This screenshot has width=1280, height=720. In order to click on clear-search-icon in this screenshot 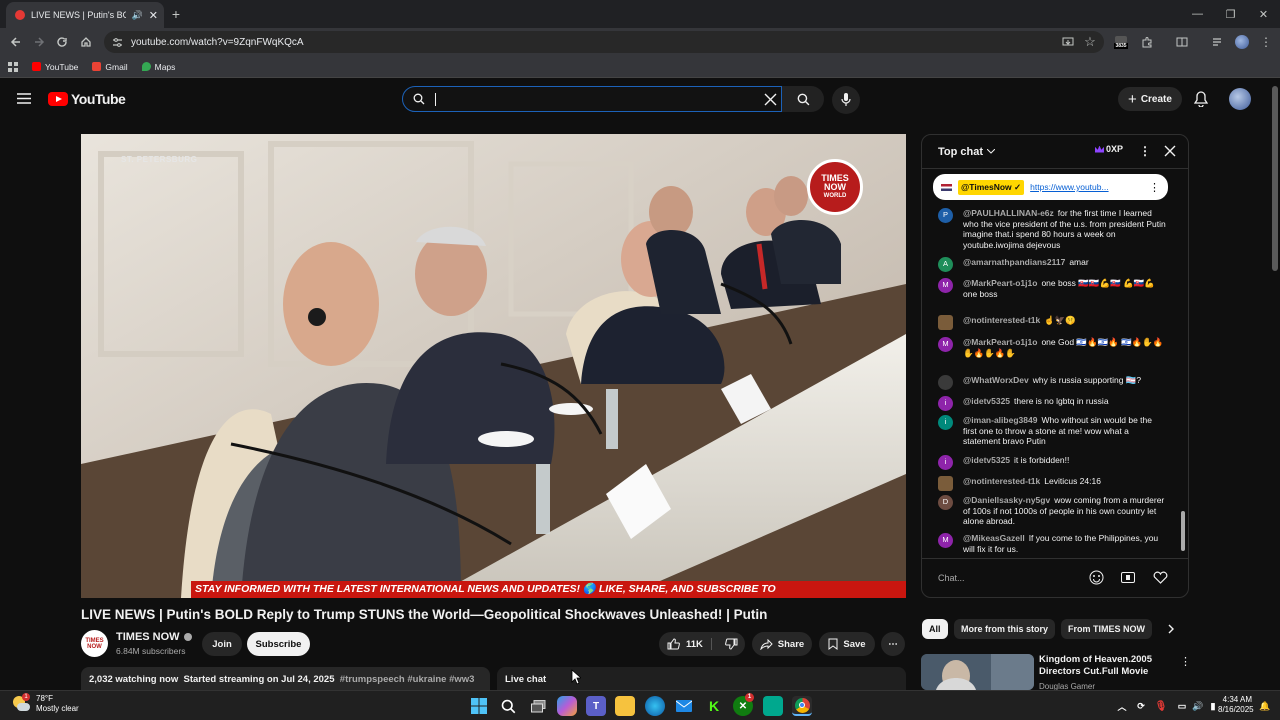, I will do `click(770, 99)`.